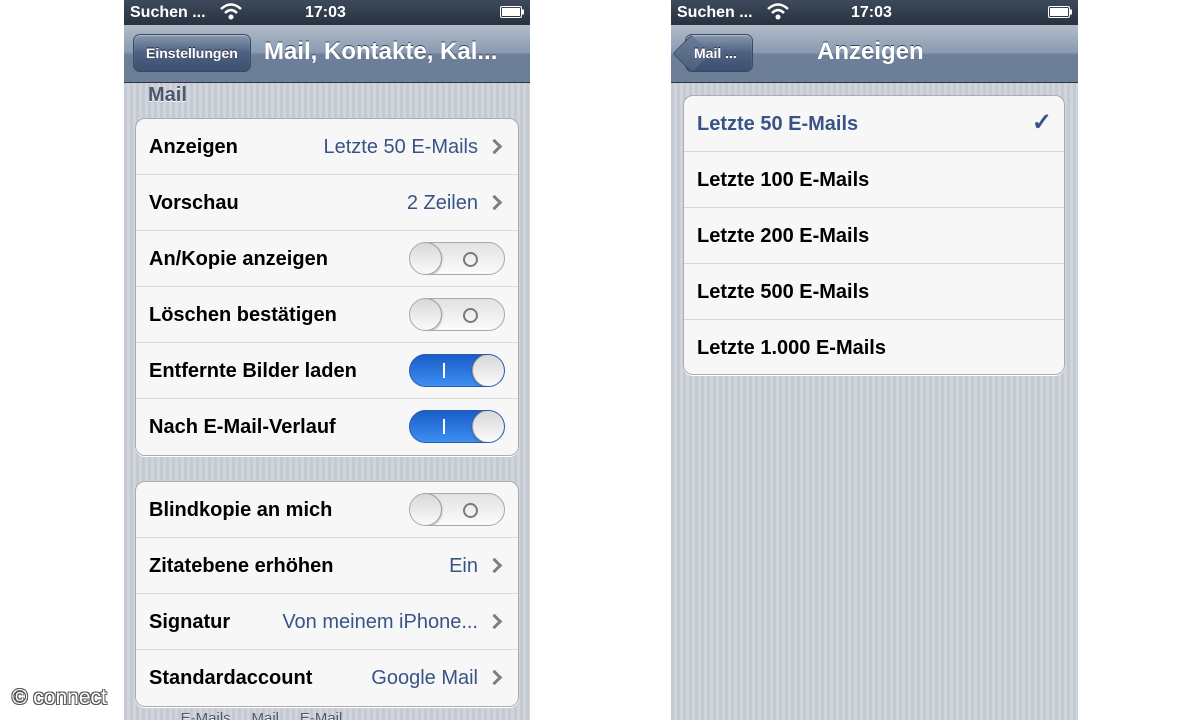  Describe the element at coordinates (231, 678) in the screenshot. I see `row-label: Standardaccount` at that location.